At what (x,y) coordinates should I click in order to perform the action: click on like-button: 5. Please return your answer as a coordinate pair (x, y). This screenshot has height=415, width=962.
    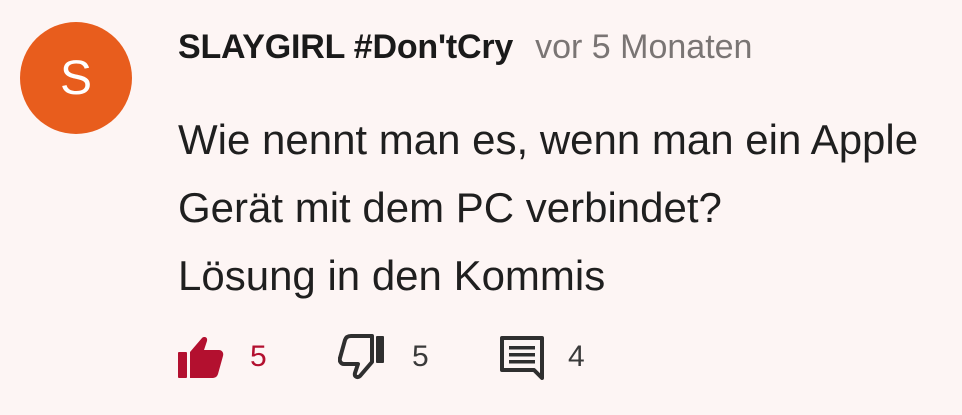
    Looking at the image, I should click on (221, 357).